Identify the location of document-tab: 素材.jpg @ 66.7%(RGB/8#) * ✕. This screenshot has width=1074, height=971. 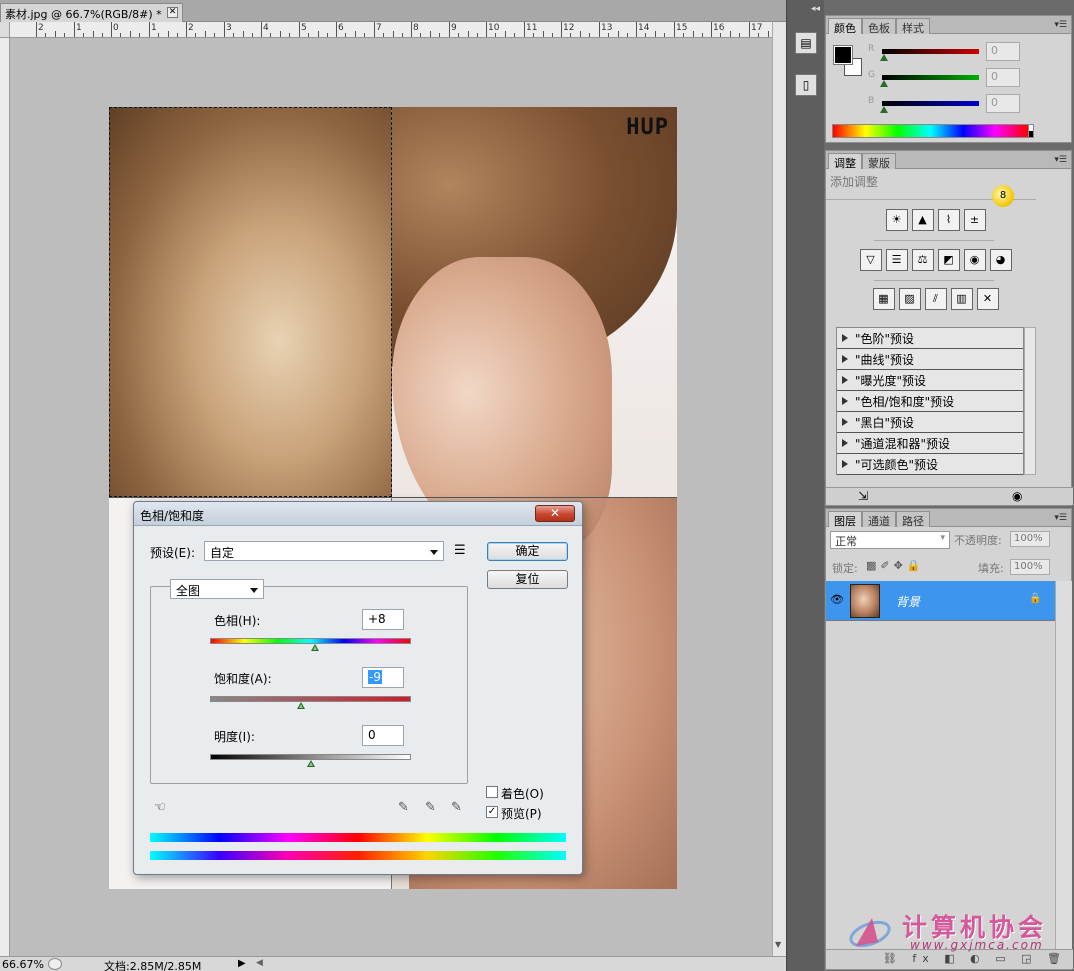
(91, 12).